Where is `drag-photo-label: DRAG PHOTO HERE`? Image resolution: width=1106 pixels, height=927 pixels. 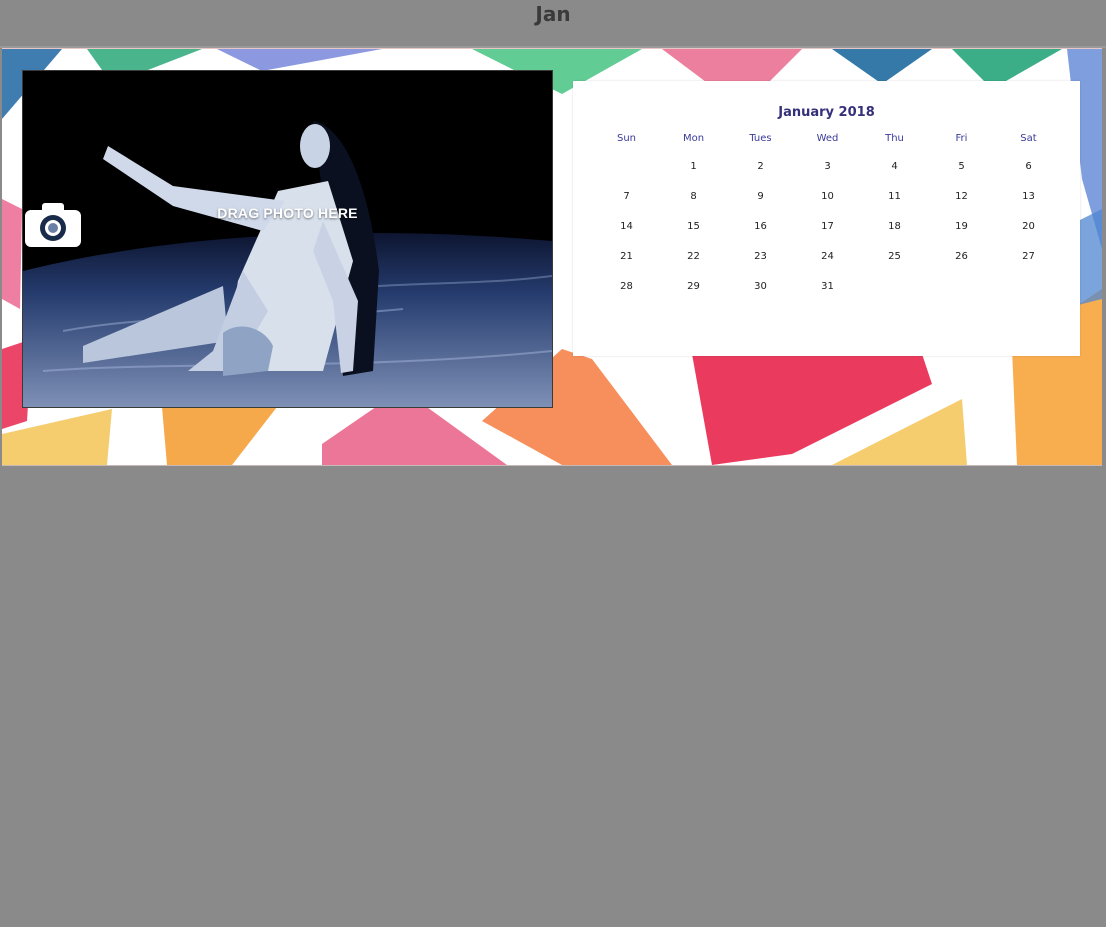 drag-photo-label: DRAG PHOTO HERE is located at coordinates (287, 213).